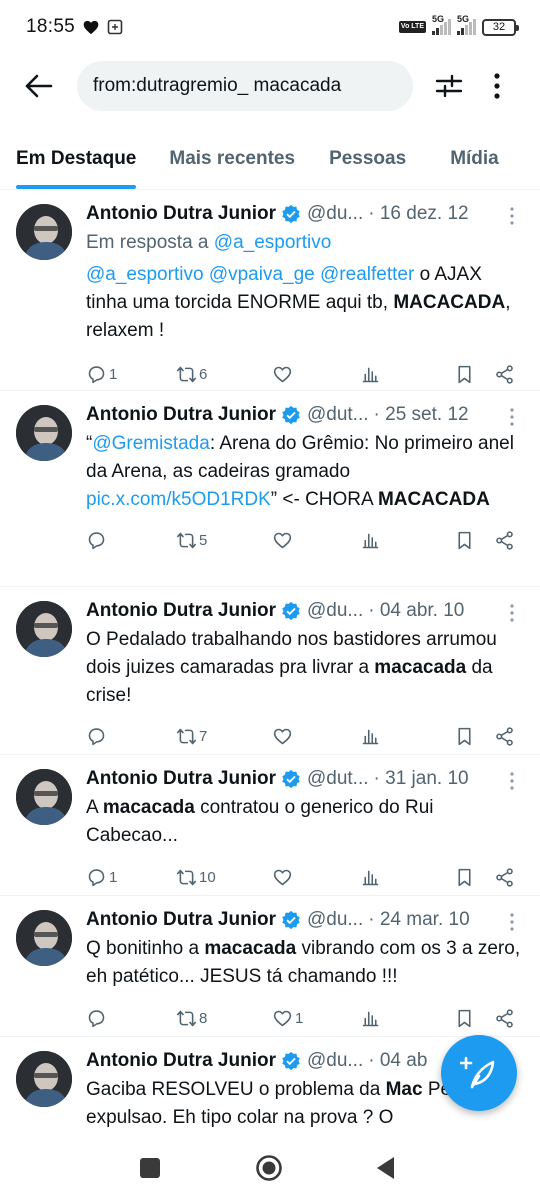 The image size is (540, 1199). I want to click on tweet-date: · 16 dez. 12, so click(418, 214).